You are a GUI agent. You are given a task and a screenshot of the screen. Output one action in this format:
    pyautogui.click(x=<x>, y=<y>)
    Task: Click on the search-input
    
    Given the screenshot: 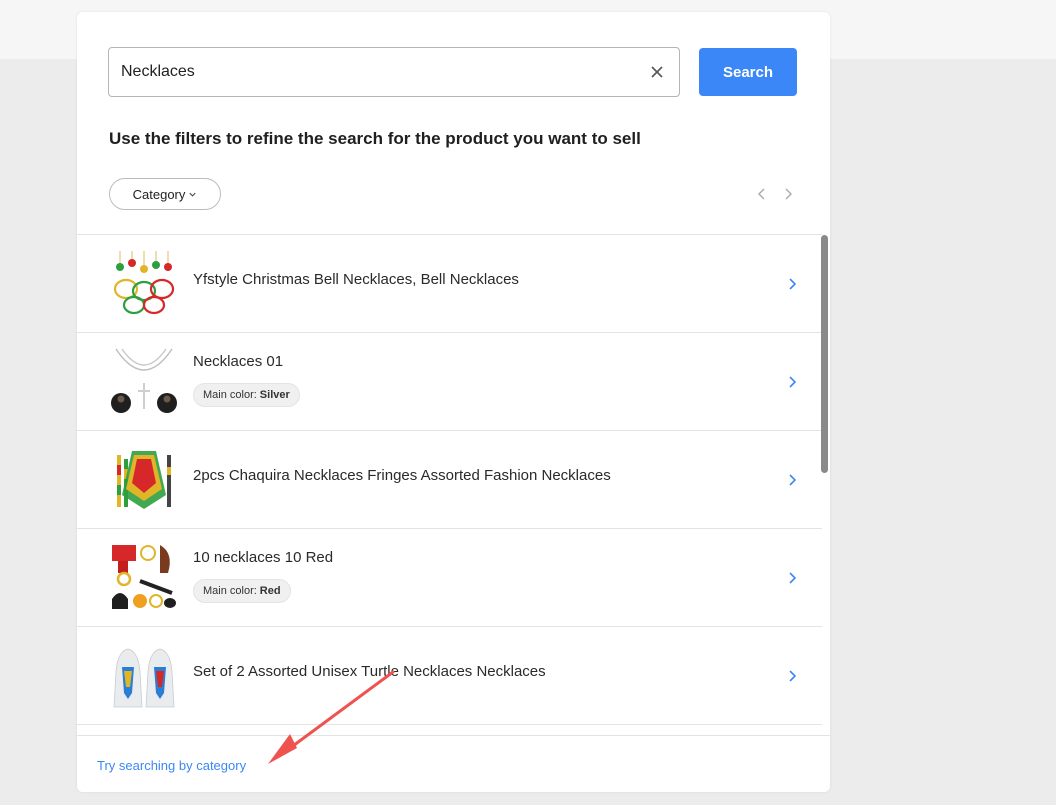 What is the action you would take?
    pyautogui.click(x=381, y=72)
    